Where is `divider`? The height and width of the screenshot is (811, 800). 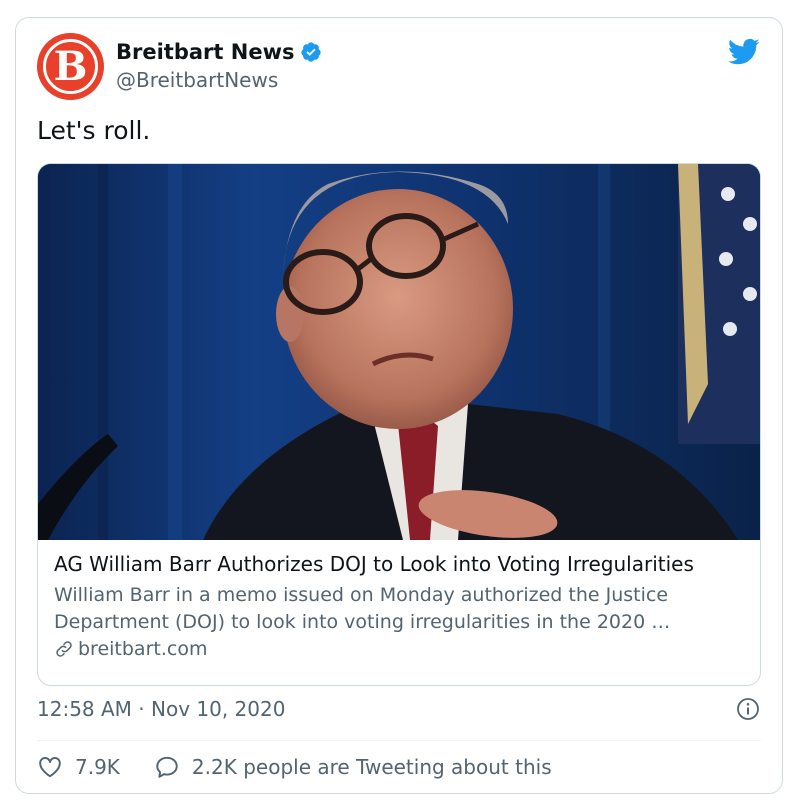
divider is located at coordinates (399, 740).